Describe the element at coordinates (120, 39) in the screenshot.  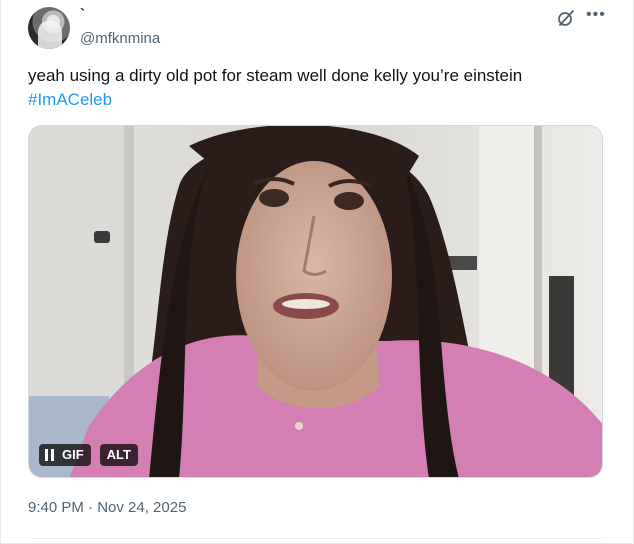
I see `user-handle: @mfknmina` at that location.